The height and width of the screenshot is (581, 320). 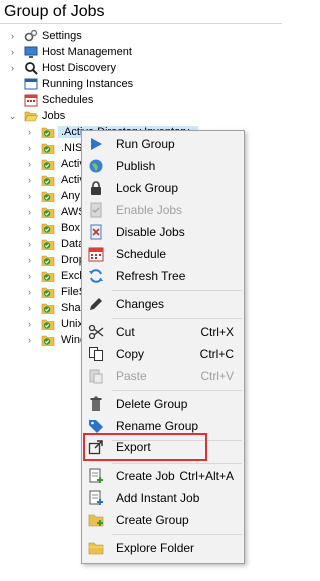 What do you see at coordinates (141, 100) in the screenshot?
I see `tree-item-schedules: Schedules` at bounding box center [141, 100].